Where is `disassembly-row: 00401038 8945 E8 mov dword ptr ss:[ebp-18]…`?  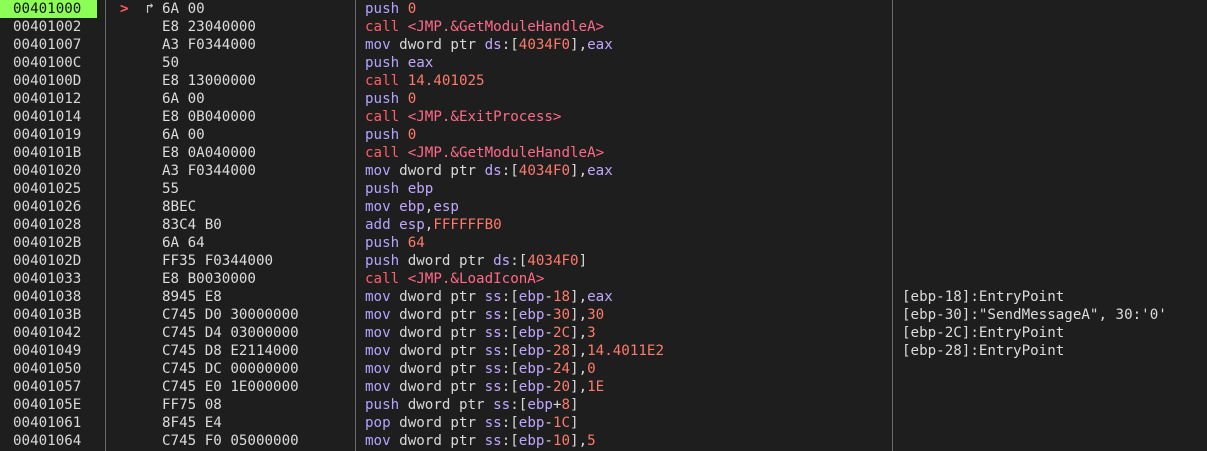 disassembly-row: 00401038 8945 E8 mov dword ptr ss:[ebp-18]… is located at coordinates (603, 297).